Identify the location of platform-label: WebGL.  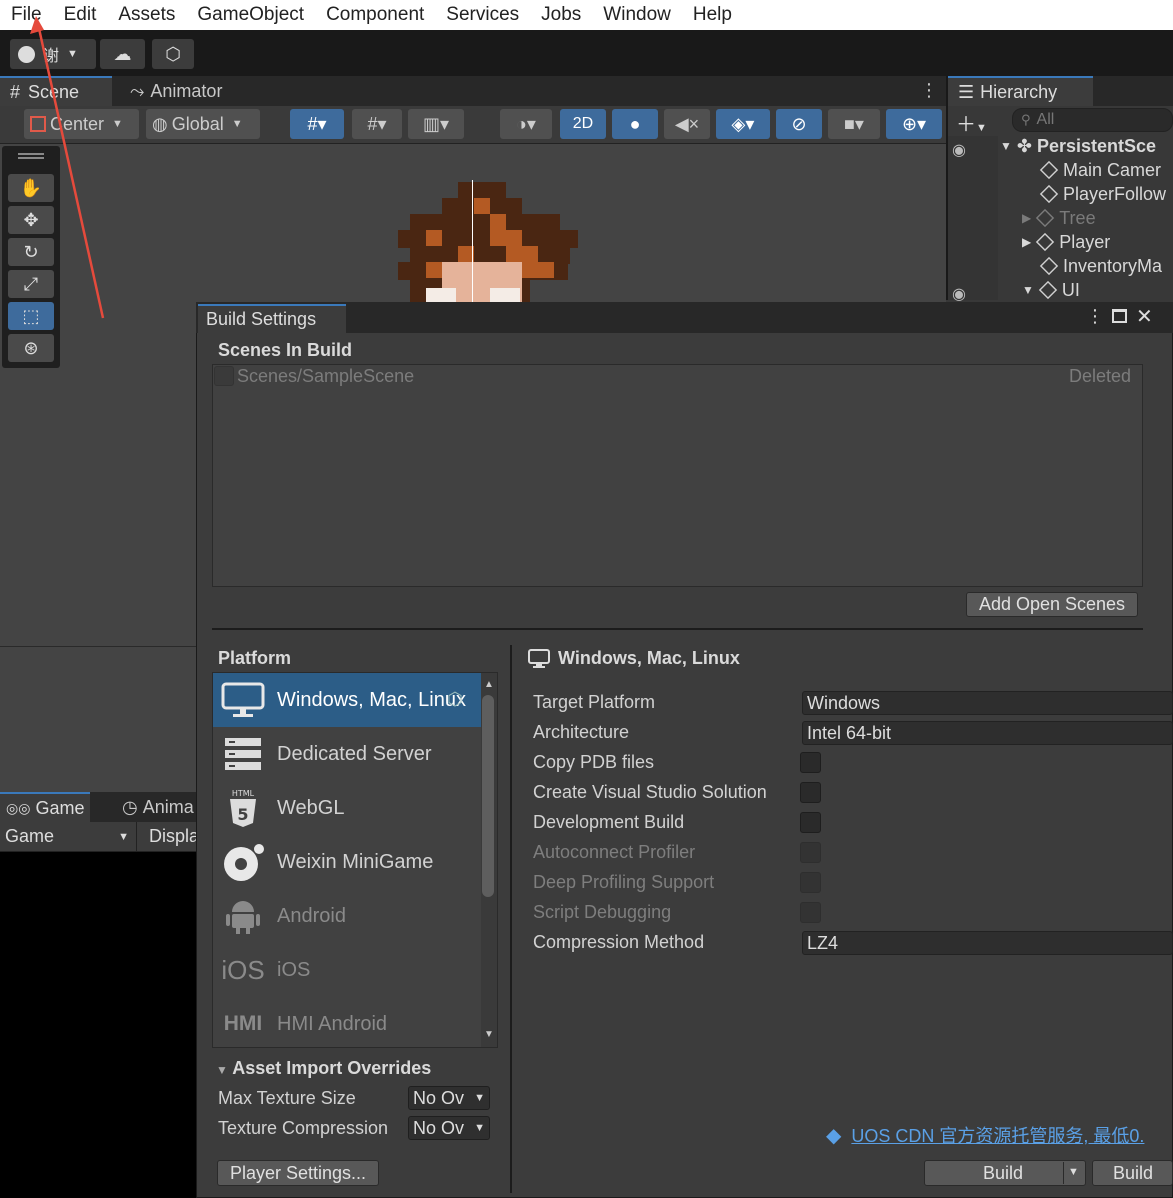
(311, 807).